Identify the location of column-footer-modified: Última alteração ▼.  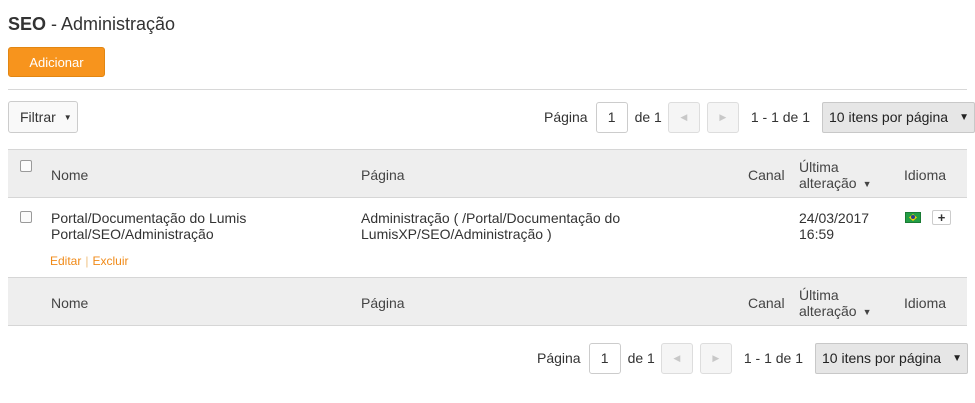
(835, 303).